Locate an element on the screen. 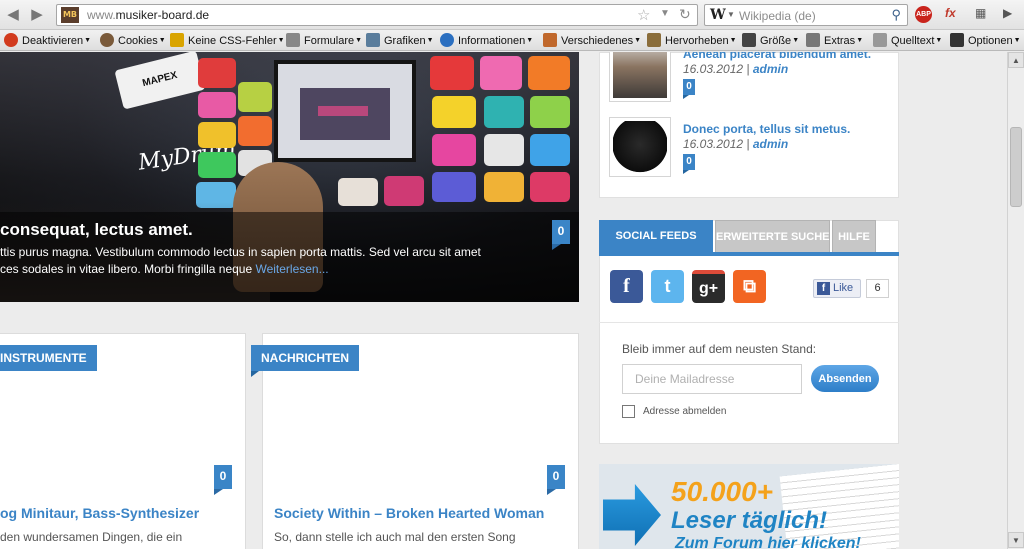 The width and height of the screenshot is (1024, 549). slider-comment-count: 0 is located at coordinates (561, 235).